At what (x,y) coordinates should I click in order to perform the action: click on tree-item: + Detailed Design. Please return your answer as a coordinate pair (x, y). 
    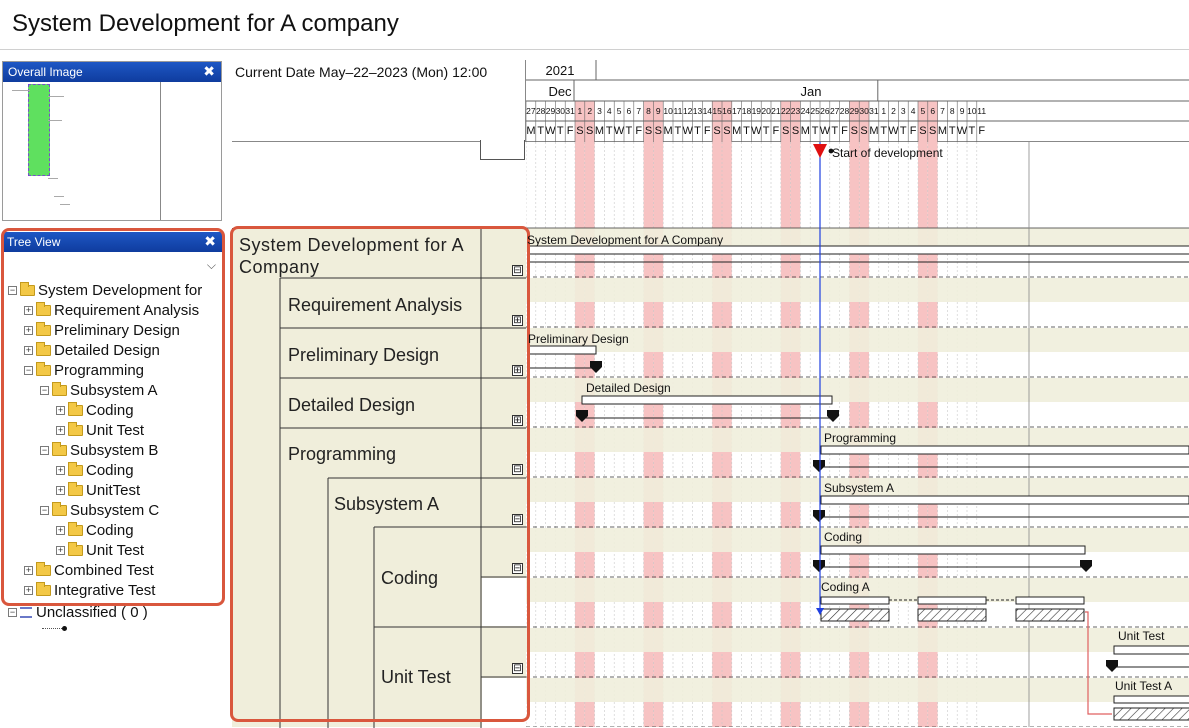
    Looking at the image, I should click on (92, 350).